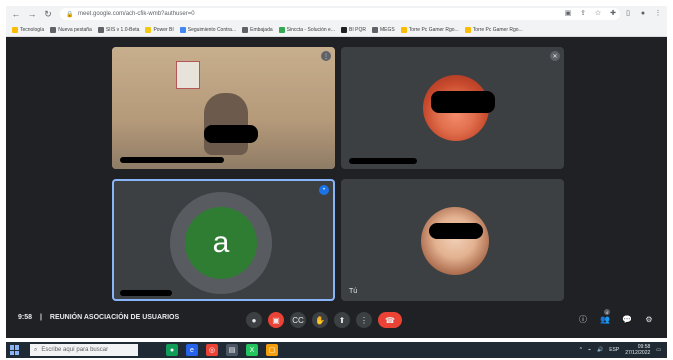 This screenshot has width=673, height=360. Describe the element at coordinates (32, 14) in the screenshot. I see `forward-icon: →` at that location.